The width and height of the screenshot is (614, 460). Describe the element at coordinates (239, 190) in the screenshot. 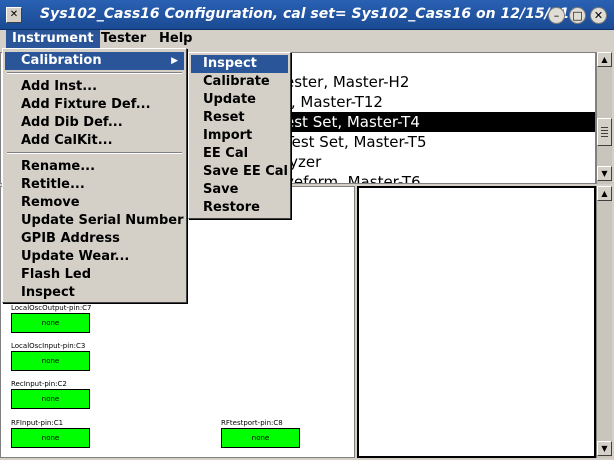

I see `submenu-item-save: Save` at that location.